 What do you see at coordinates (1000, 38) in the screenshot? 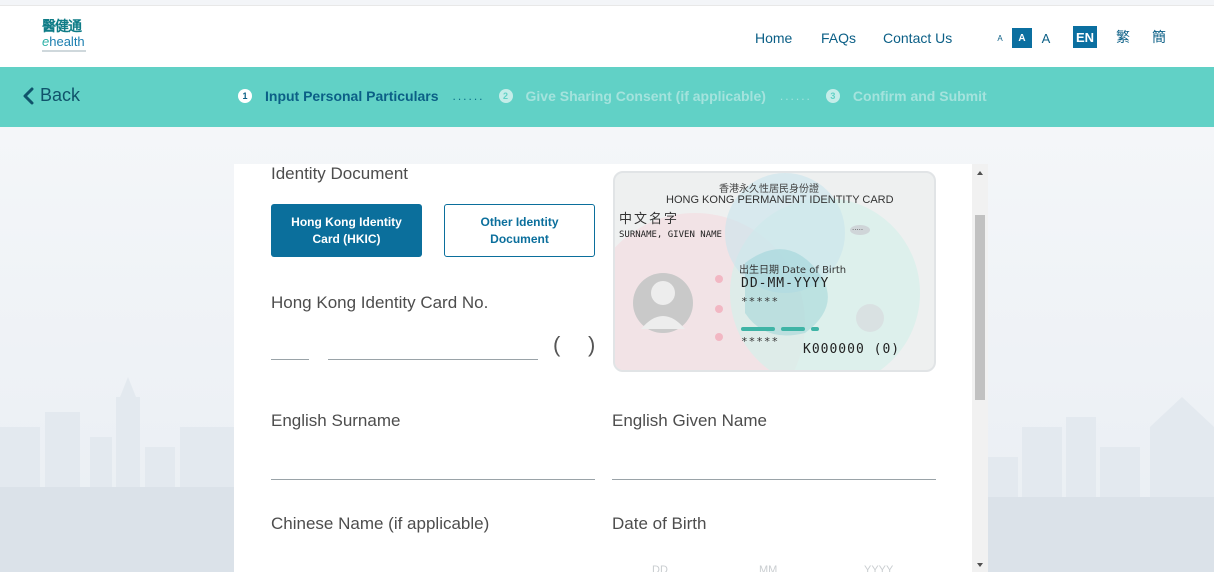
I see `font-size-small-button: A` at bounding box center [1000, 38].